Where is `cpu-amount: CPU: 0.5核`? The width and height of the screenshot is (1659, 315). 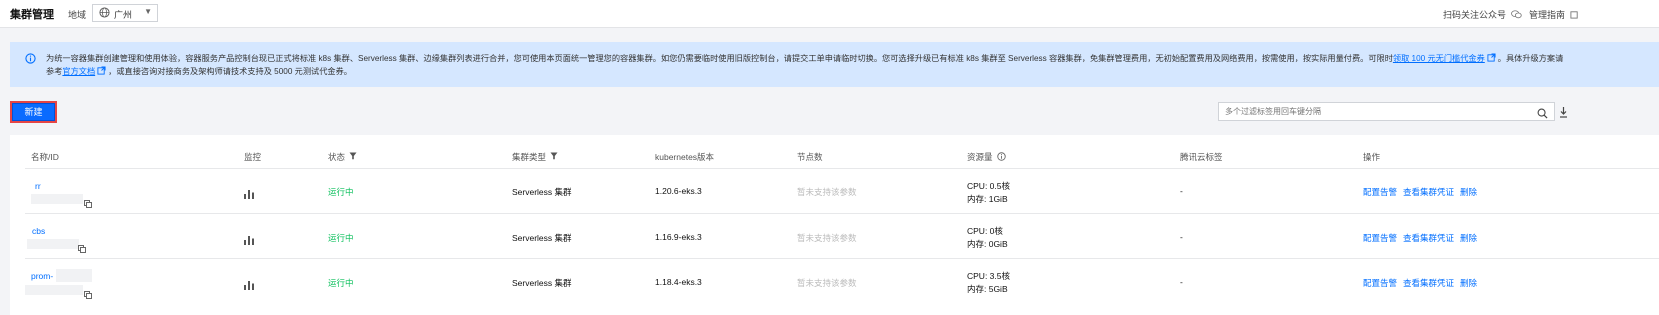
cpu-amount: CPU: 0.5核 is located at coordinates (988, 186).